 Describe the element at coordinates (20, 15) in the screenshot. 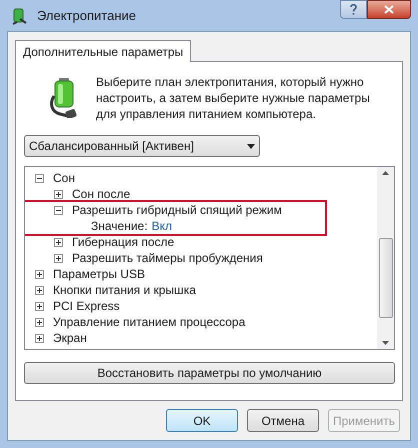

I see `battery-plug-icon` at that location.